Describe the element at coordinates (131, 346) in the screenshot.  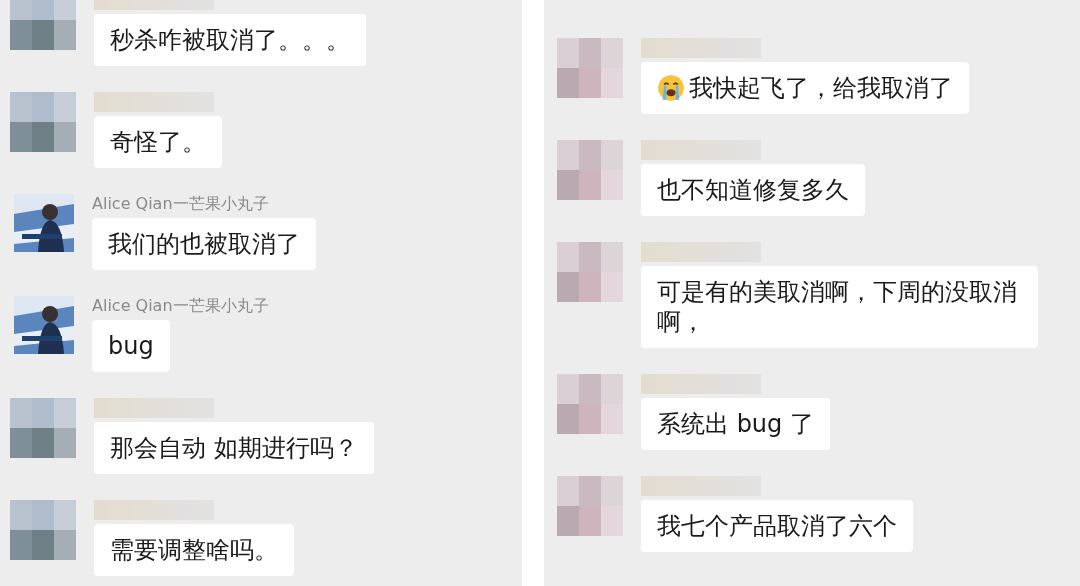
I see `message-text: bug` at that location.